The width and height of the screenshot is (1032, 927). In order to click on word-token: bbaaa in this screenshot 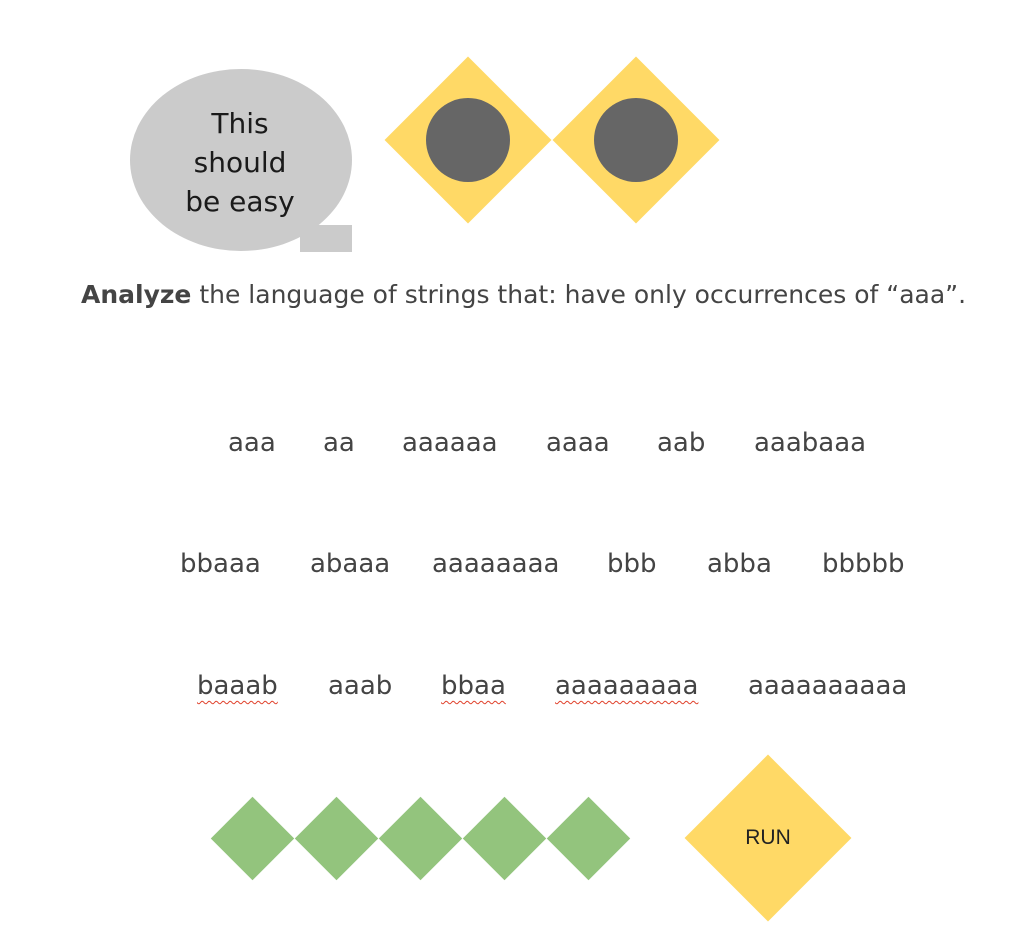, I will do `click(220, 564)`.